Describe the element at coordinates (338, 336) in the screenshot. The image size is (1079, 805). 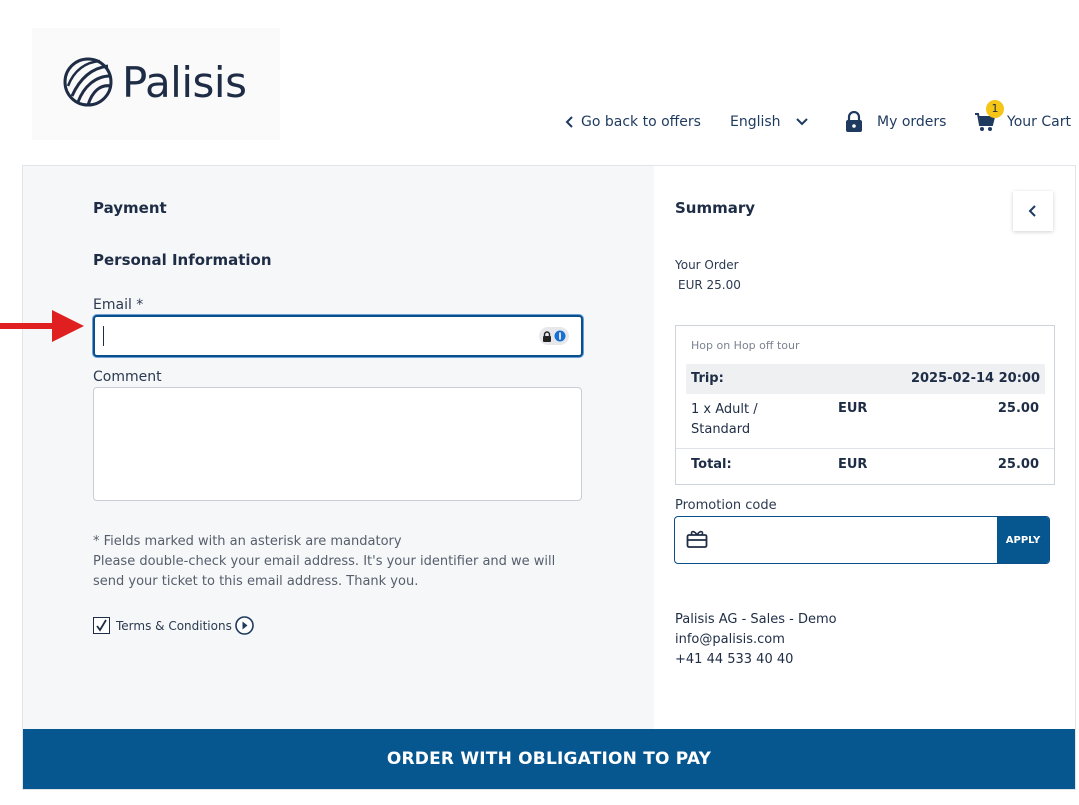
I see `email-field` at that location.